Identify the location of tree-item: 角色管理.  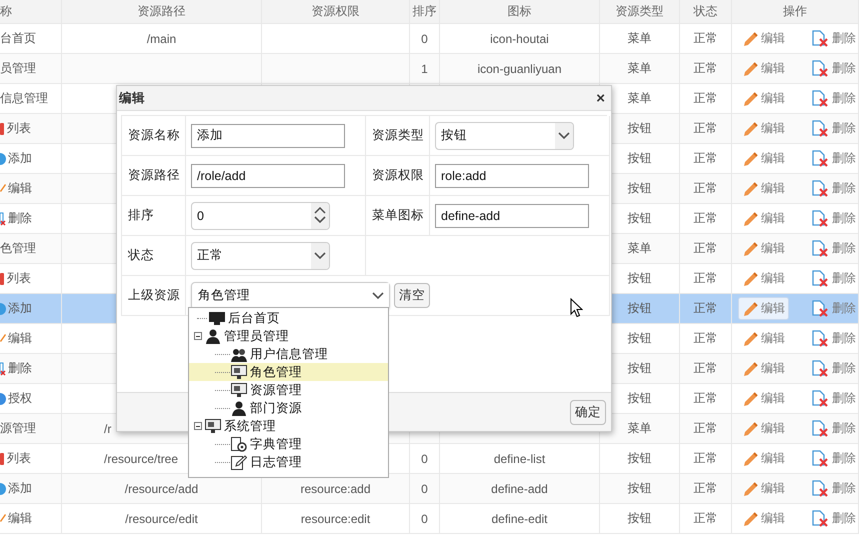
(288, 372).